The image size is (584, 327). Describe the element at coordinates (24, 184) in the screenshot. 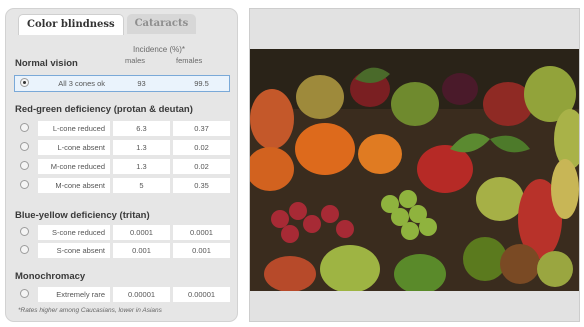

I see `radio-m-cone-absent` at that location.